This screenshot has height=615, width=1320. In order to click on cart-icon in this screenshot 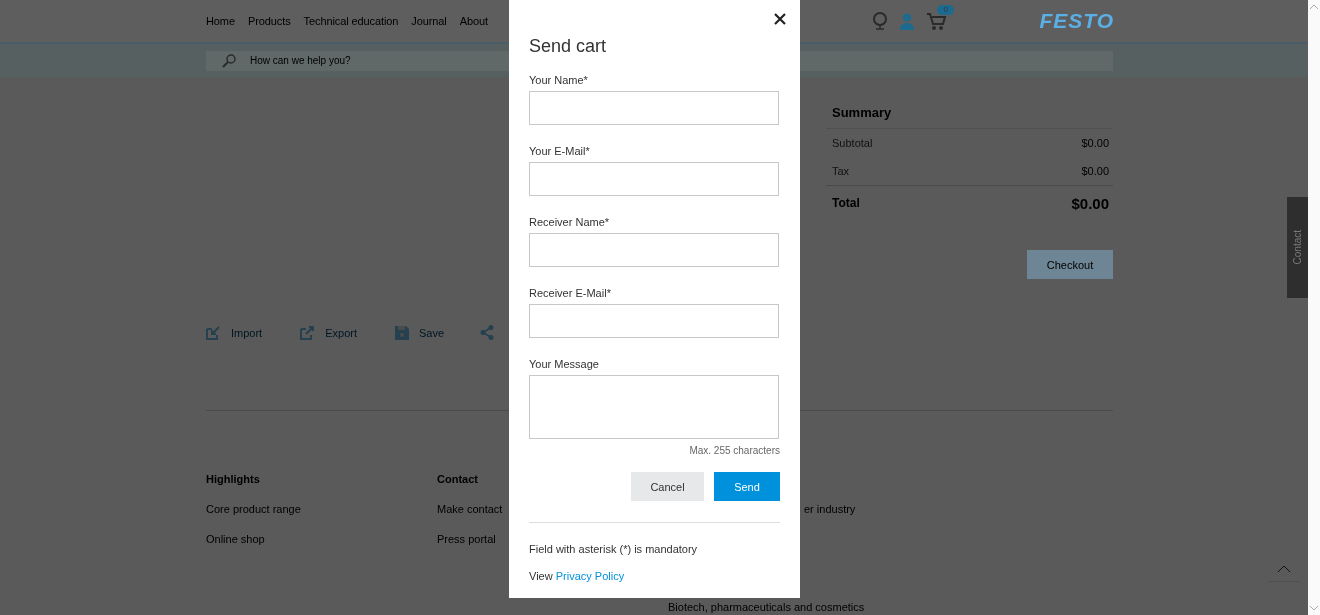, I will do `click(937, 22)`.